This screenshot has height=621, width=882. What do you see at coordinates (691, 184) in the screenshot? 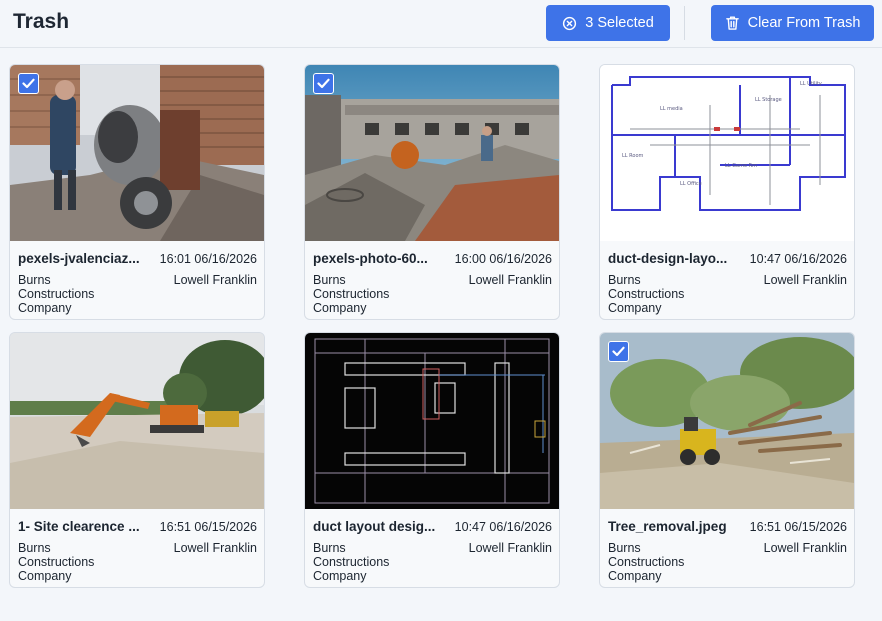
I see `svg-text: LL Office` at bounding box center [691, 184].